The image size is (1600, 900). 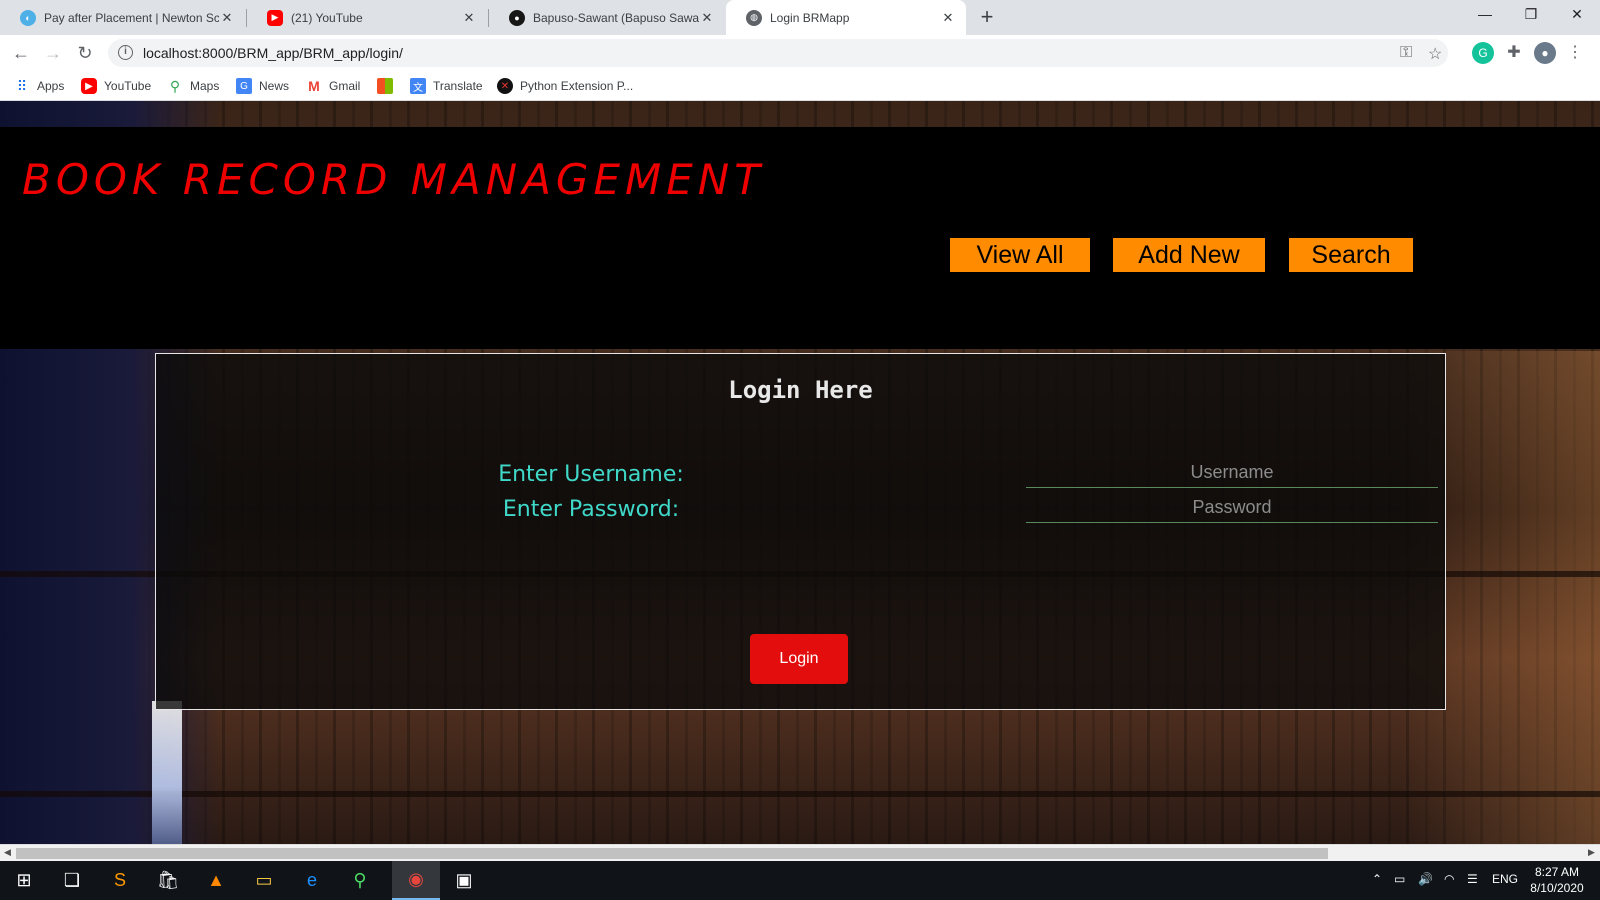 I want to click on bookmark-label: Apps, so click(x=51, y=86).